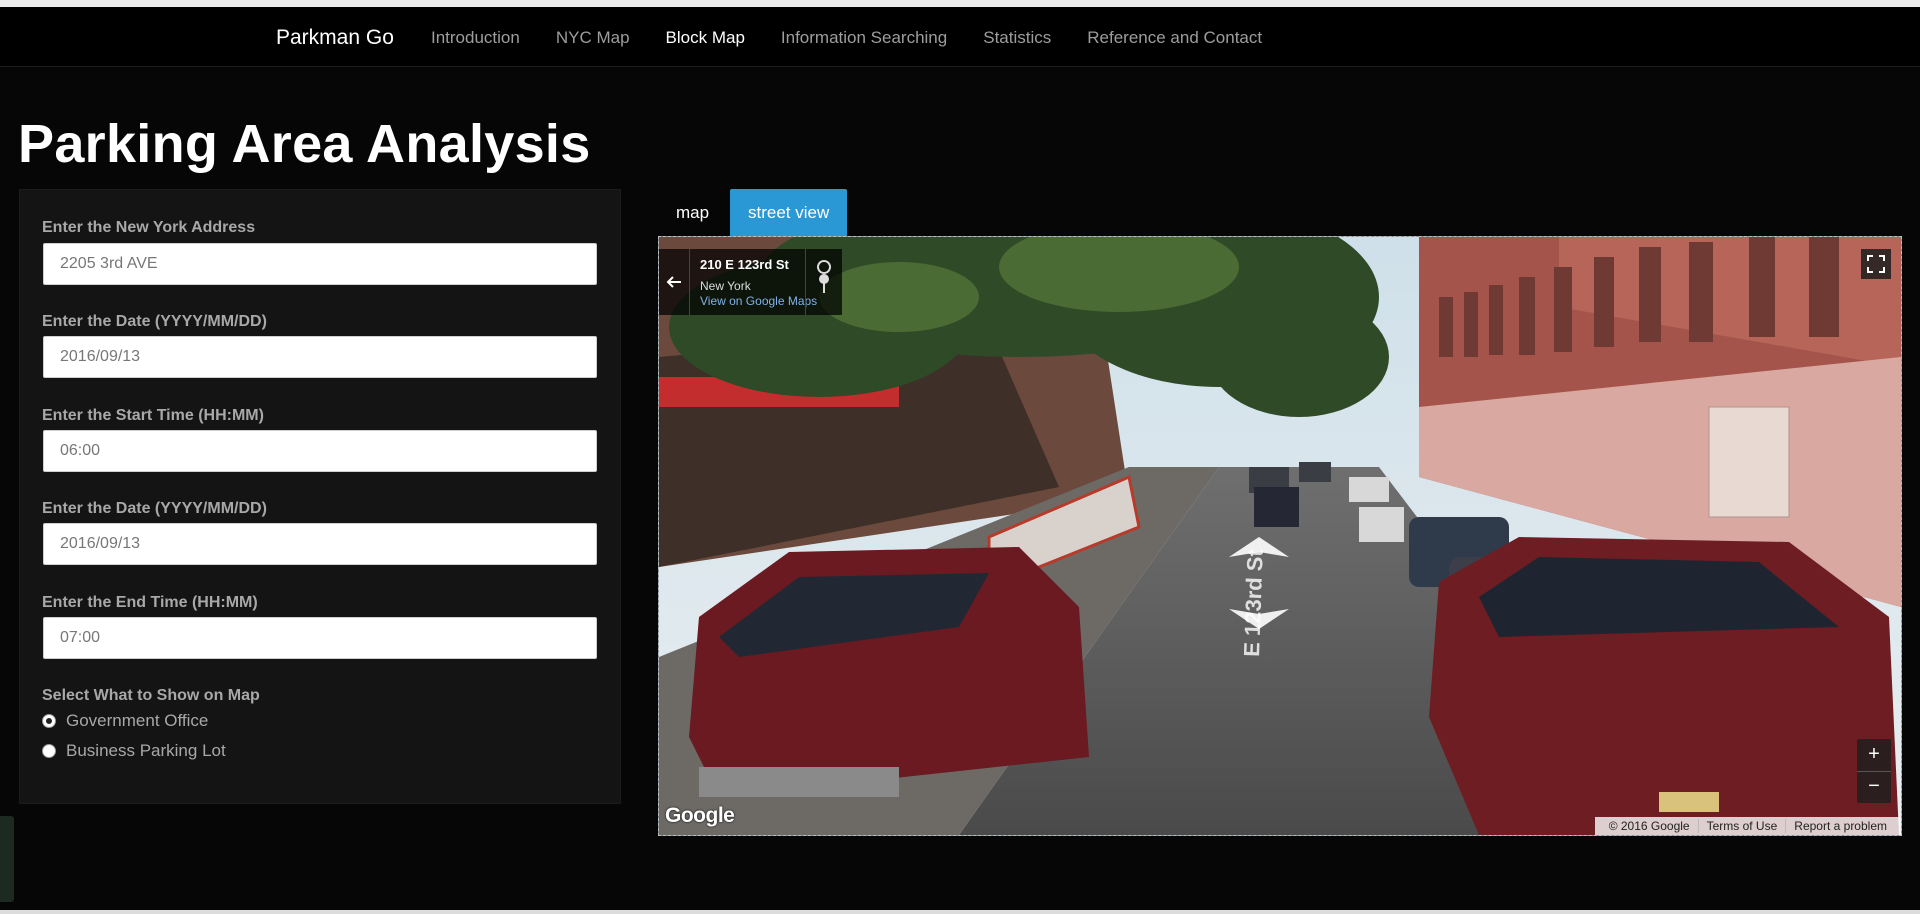 The height and width of the screenshot is (914, 1920). What do you see at coordinates (320, 264) in the screenshot?
I see `address-input` at bounding box center [320, 264].